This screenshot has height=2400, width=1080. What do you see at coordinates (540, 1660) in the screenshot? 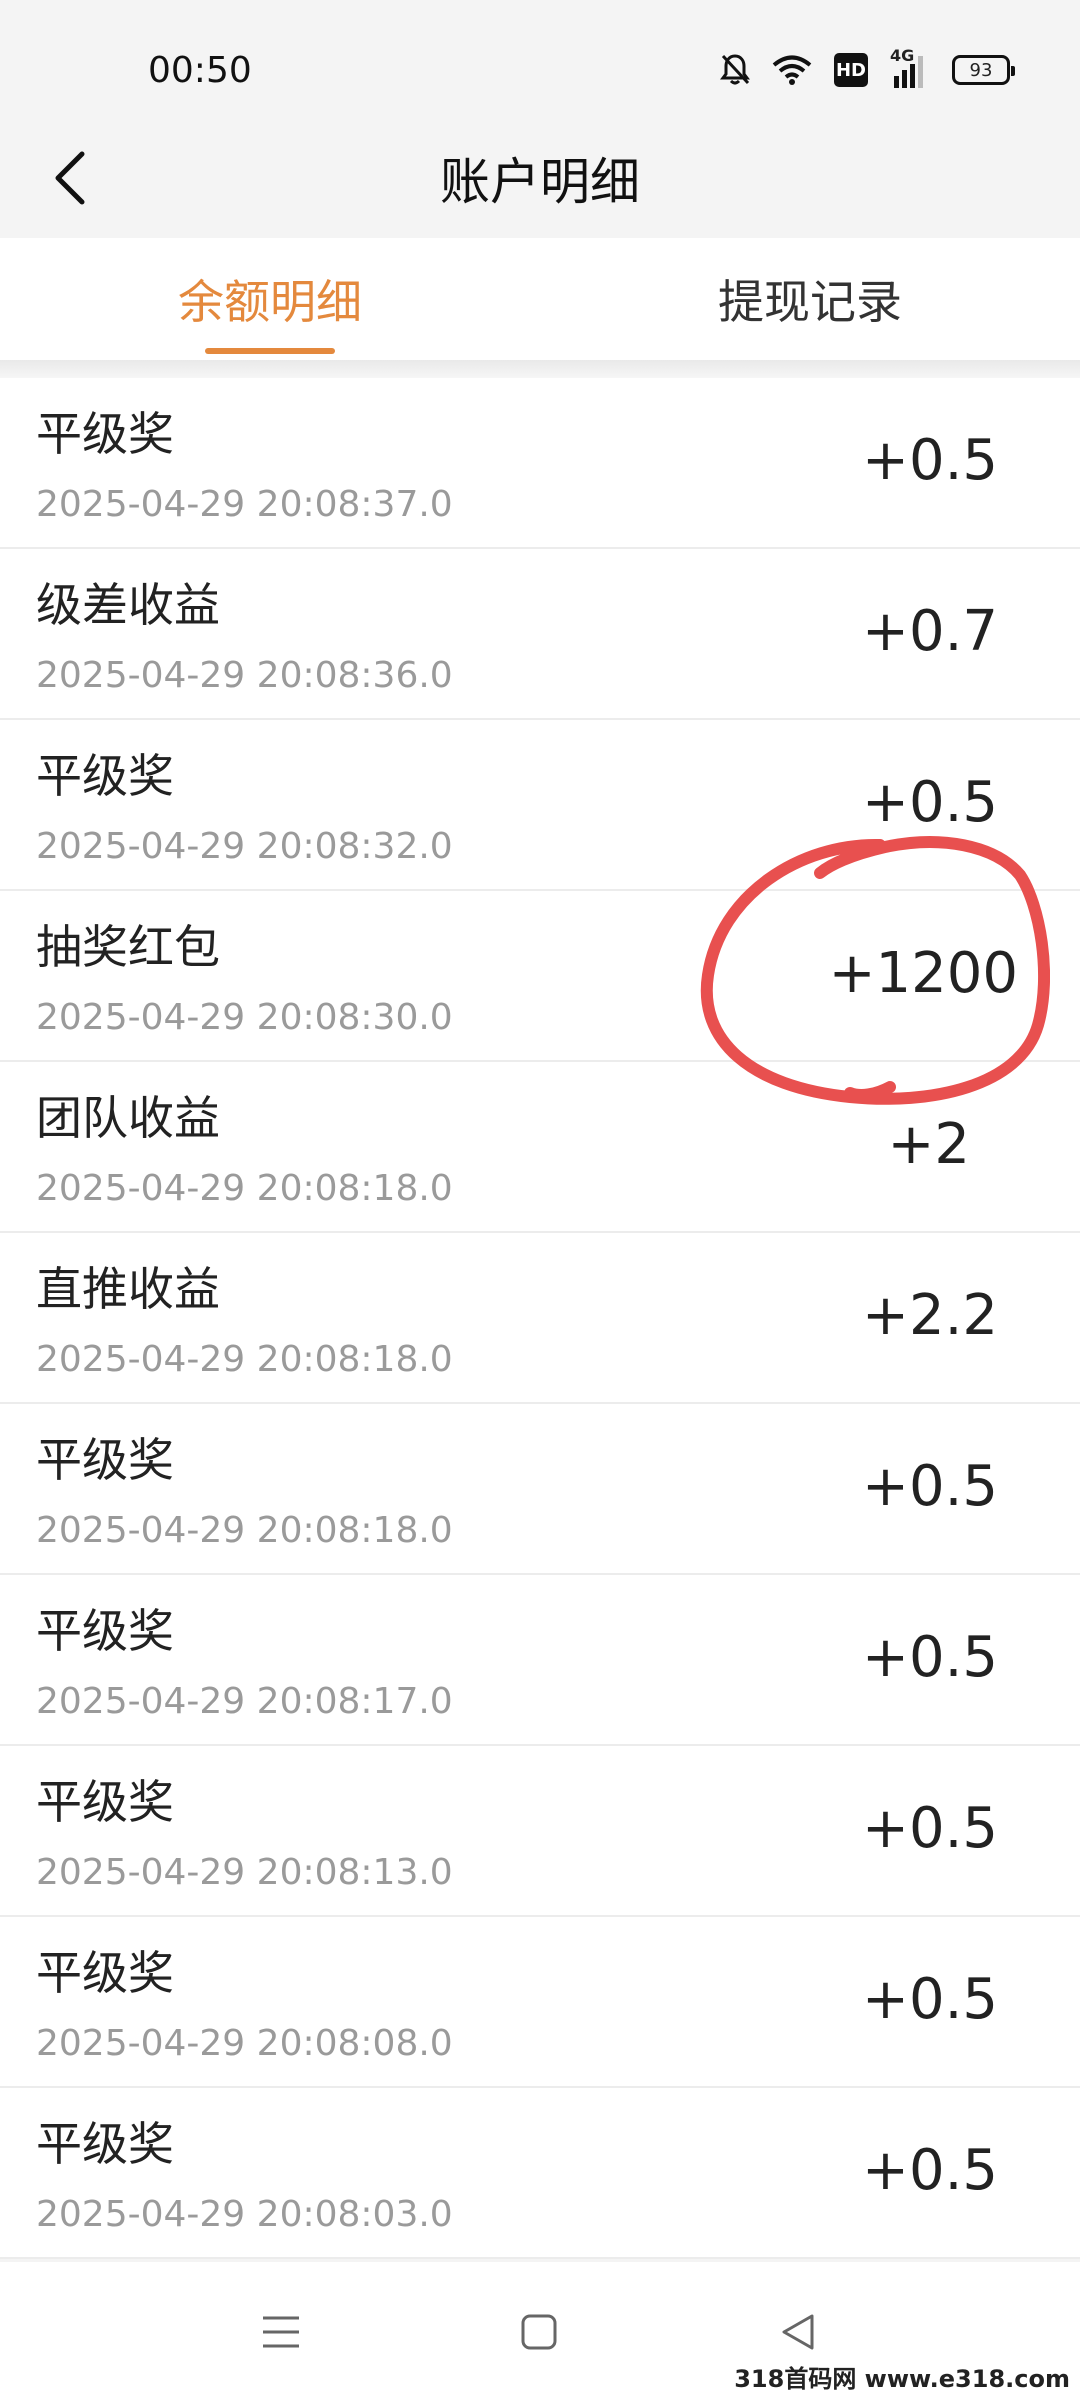
I see `list-item: 平级奖 2025-04-29 20:08:17.0 +0.5` at bounding box center [540, 1660].